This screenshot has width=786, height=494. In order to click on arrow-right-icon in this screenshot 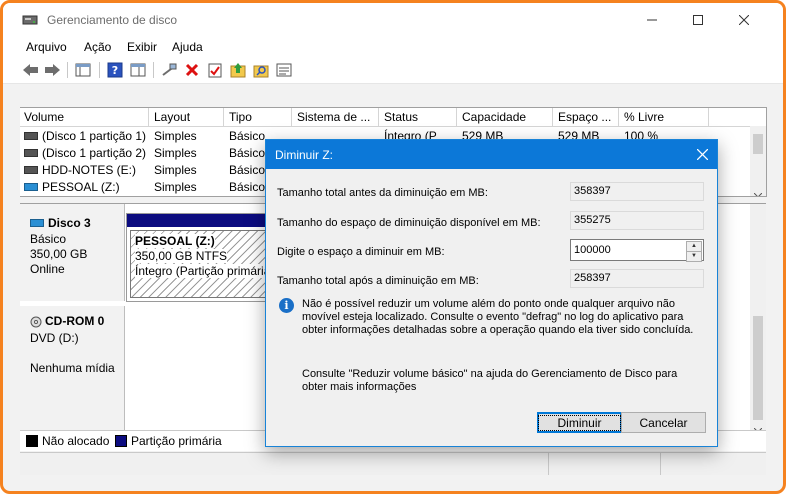, I will do `click(52, 70)`.